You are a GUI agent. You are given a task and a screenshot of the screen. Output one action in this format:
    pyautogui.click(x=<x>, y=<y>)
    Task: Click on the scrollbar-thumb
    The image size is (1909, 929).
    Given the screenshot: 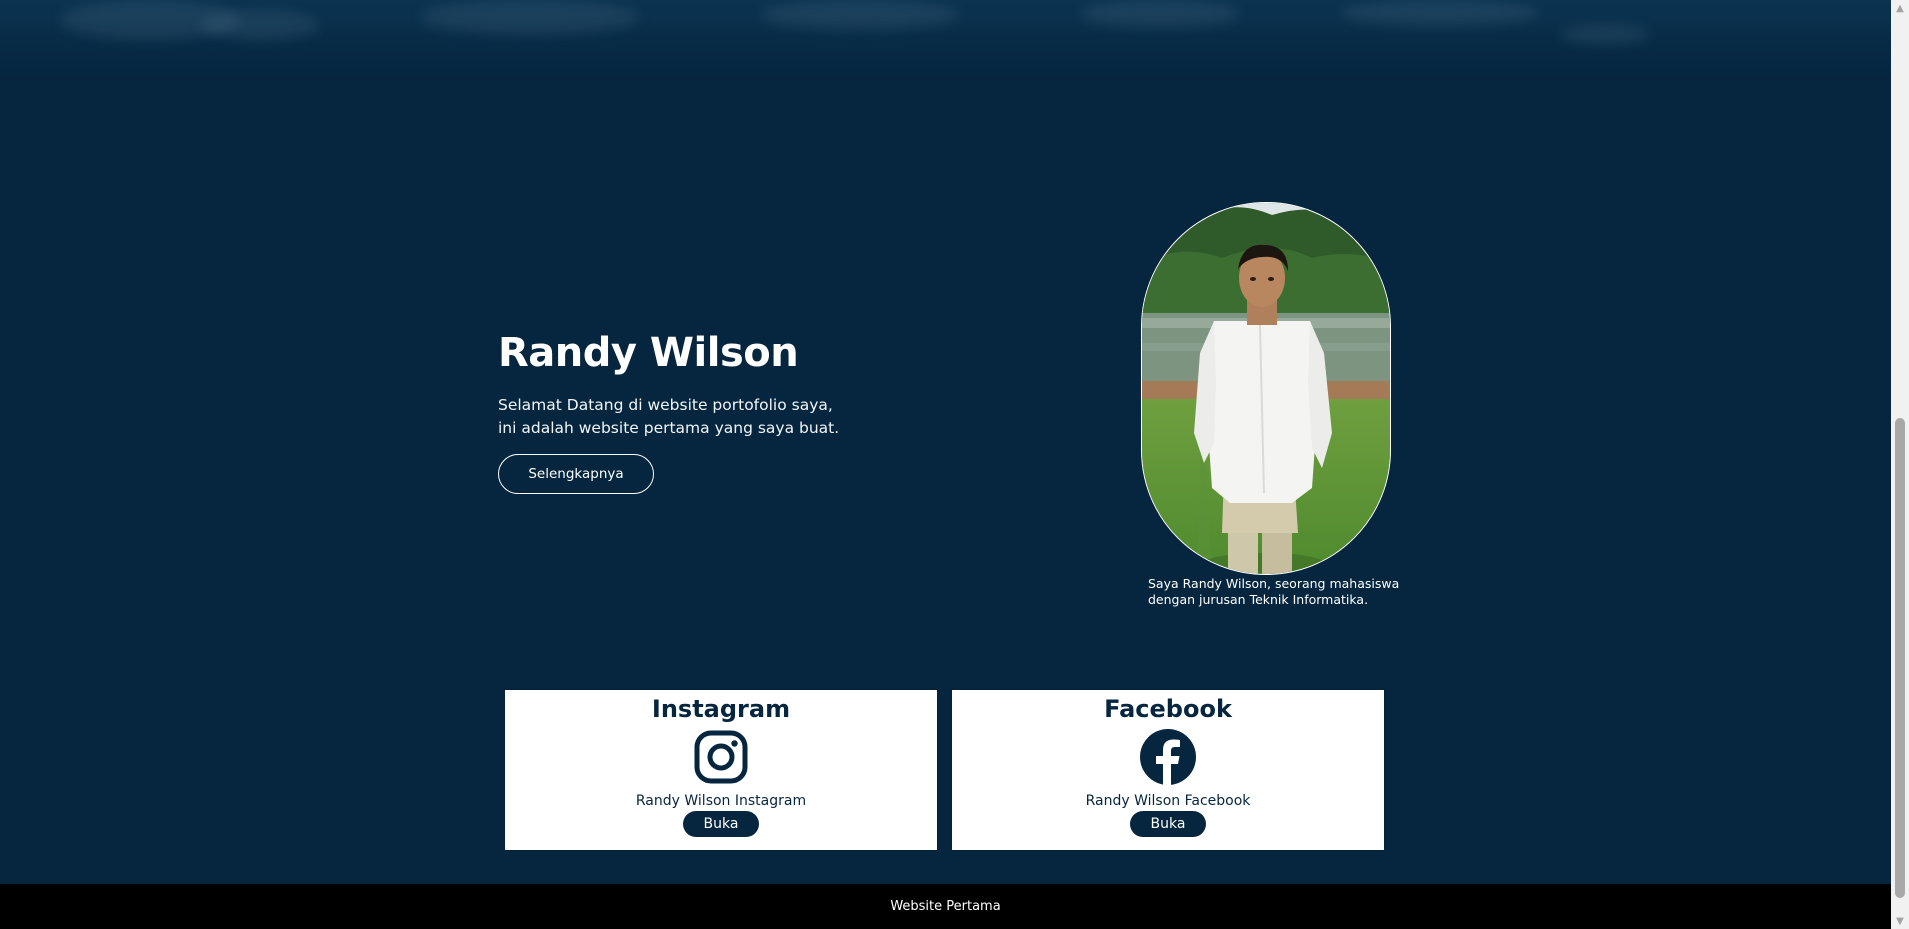 What is the action you would take?
    pyautogui.click(x=1900, y=658)
    